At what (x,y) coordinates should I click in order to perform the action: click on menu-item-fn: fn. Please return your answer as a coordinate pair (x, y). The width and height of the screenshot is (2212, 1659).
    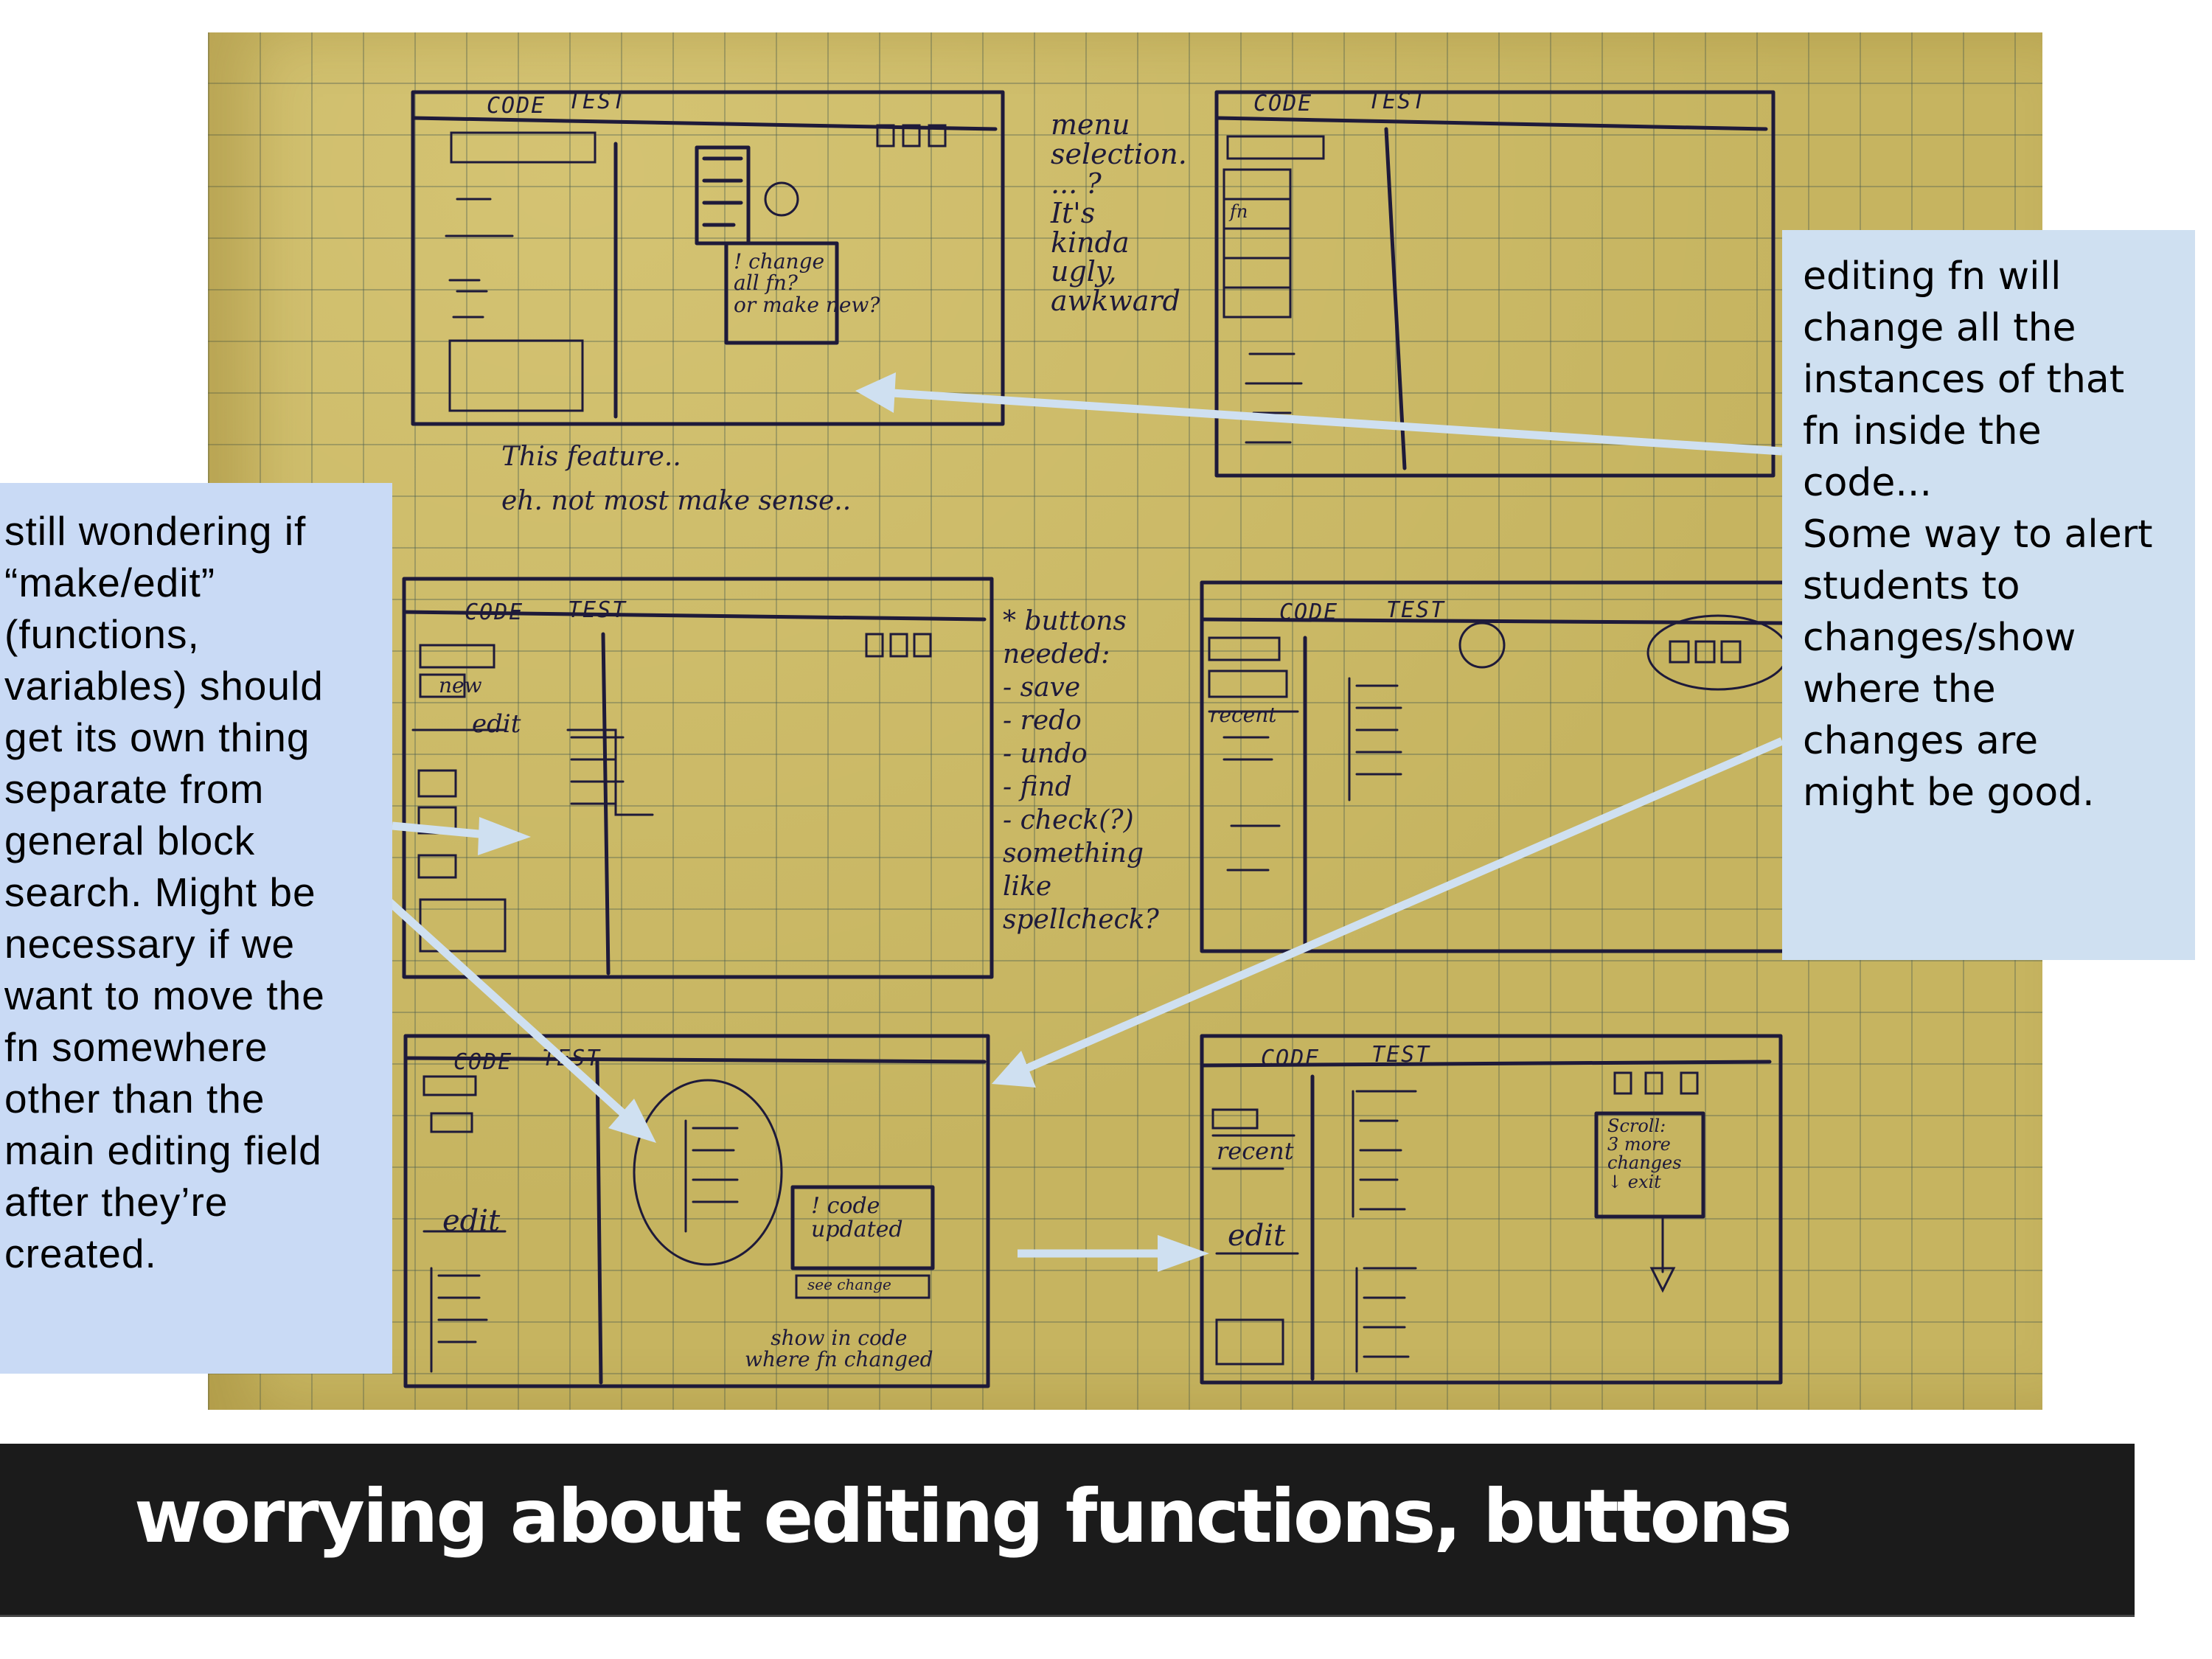
    Looking at the image, I should click on (1239, 211).